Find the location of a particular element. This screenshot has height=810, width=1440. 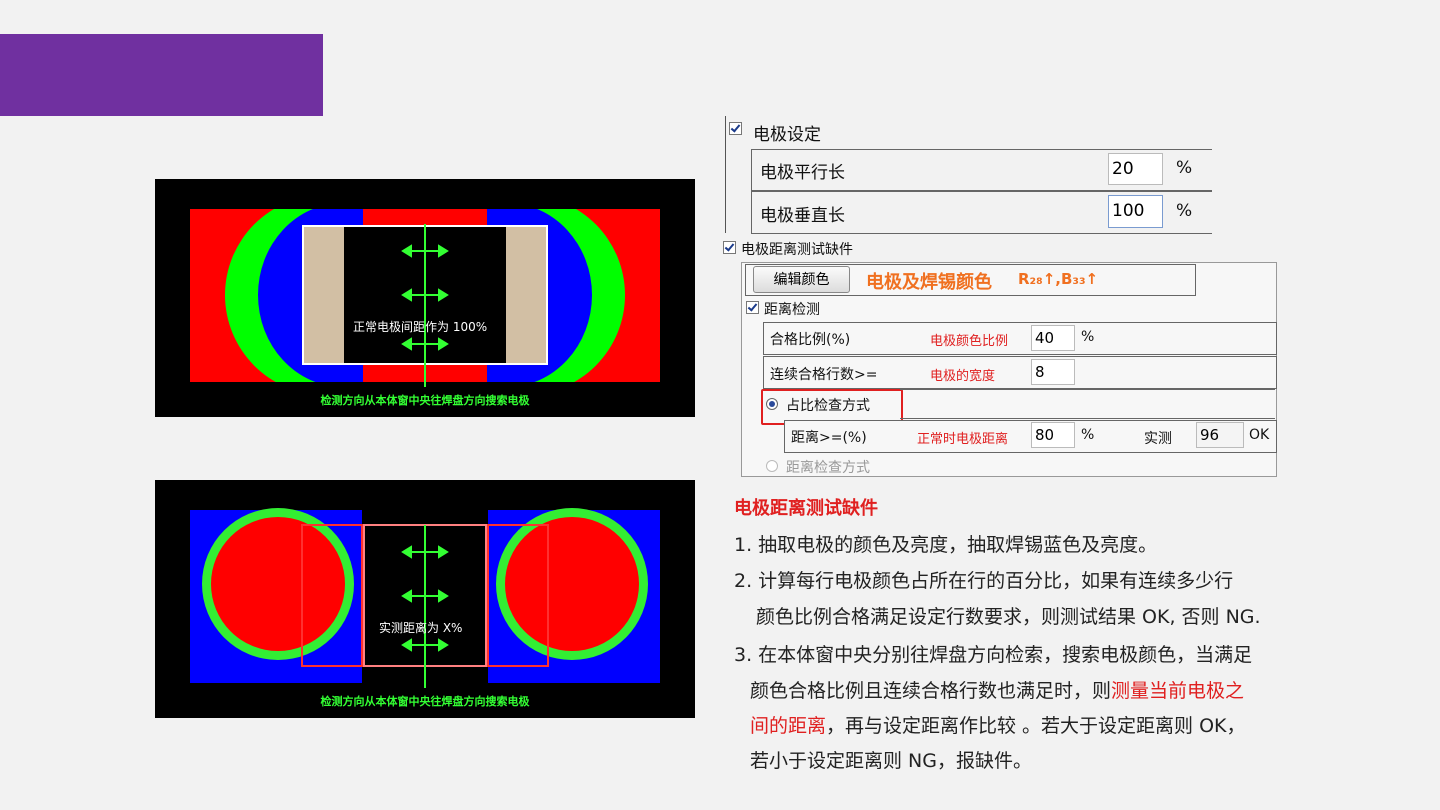

measured-value-field: 96 is located at coordinates (1220, 435).